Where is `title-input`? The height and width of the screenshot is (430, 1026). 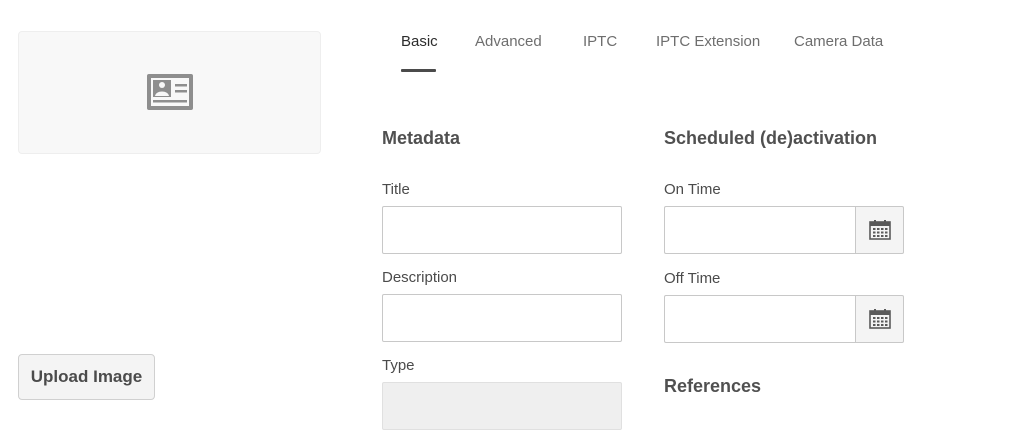
title-input is located at coordinates (502, 230).